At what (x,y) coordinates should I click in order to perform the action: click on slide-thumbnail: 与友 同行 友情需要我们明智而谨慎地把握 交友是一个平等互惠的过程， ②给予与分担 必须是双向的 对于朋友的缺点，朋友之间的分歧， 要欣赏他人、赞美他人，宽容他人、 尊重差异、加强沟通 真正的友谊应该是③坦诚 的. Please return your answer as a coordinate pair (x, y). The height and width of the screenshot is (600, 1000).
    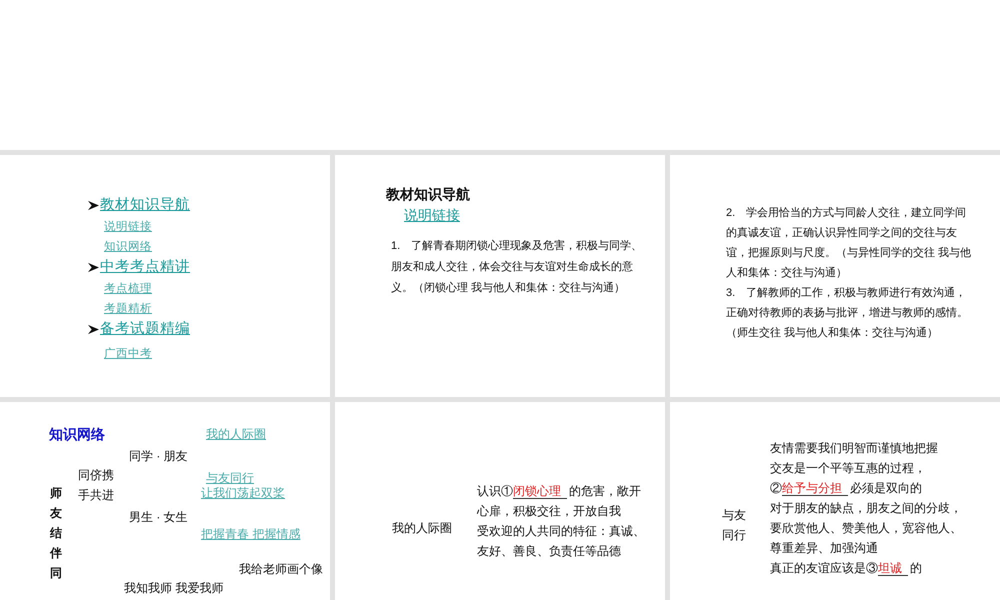
    Looking at the image, I should click on (835, 501).